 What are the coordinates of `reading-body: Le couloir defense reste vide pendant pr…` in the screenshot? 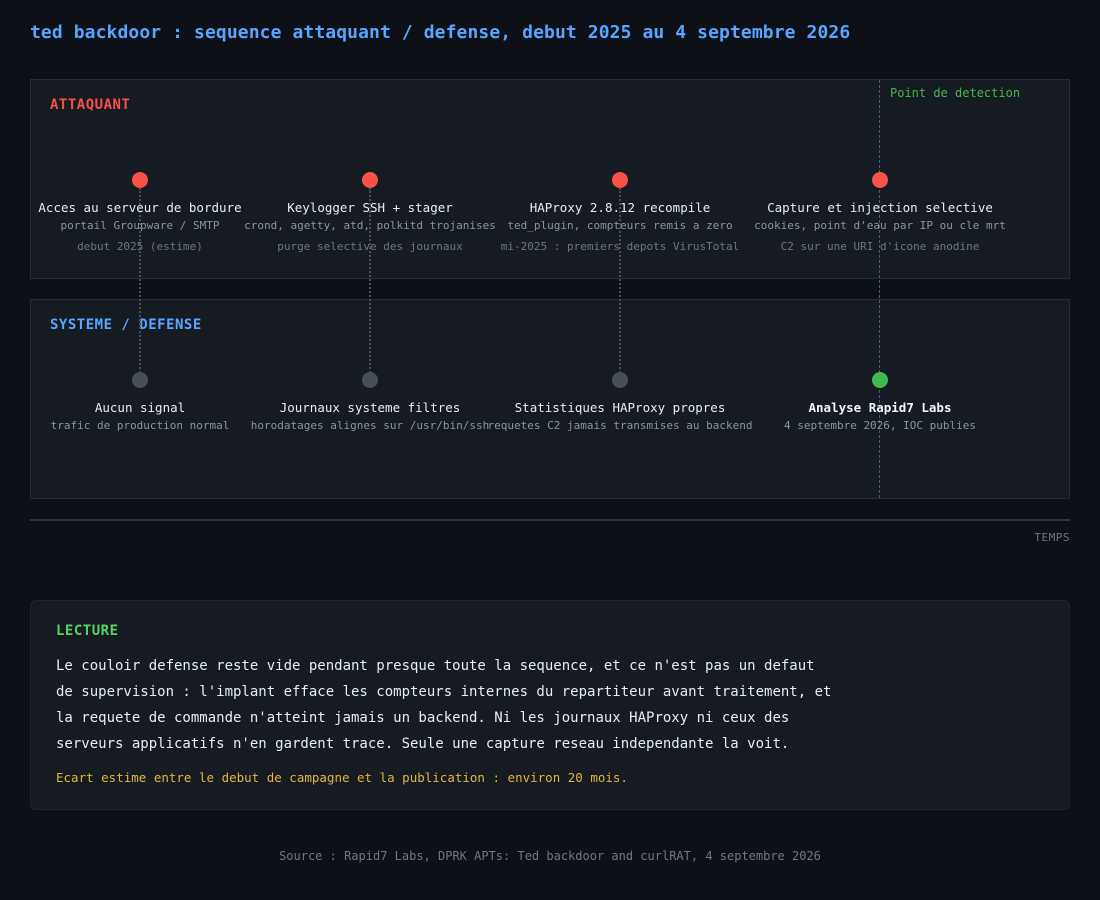 It's located at (456, 705).